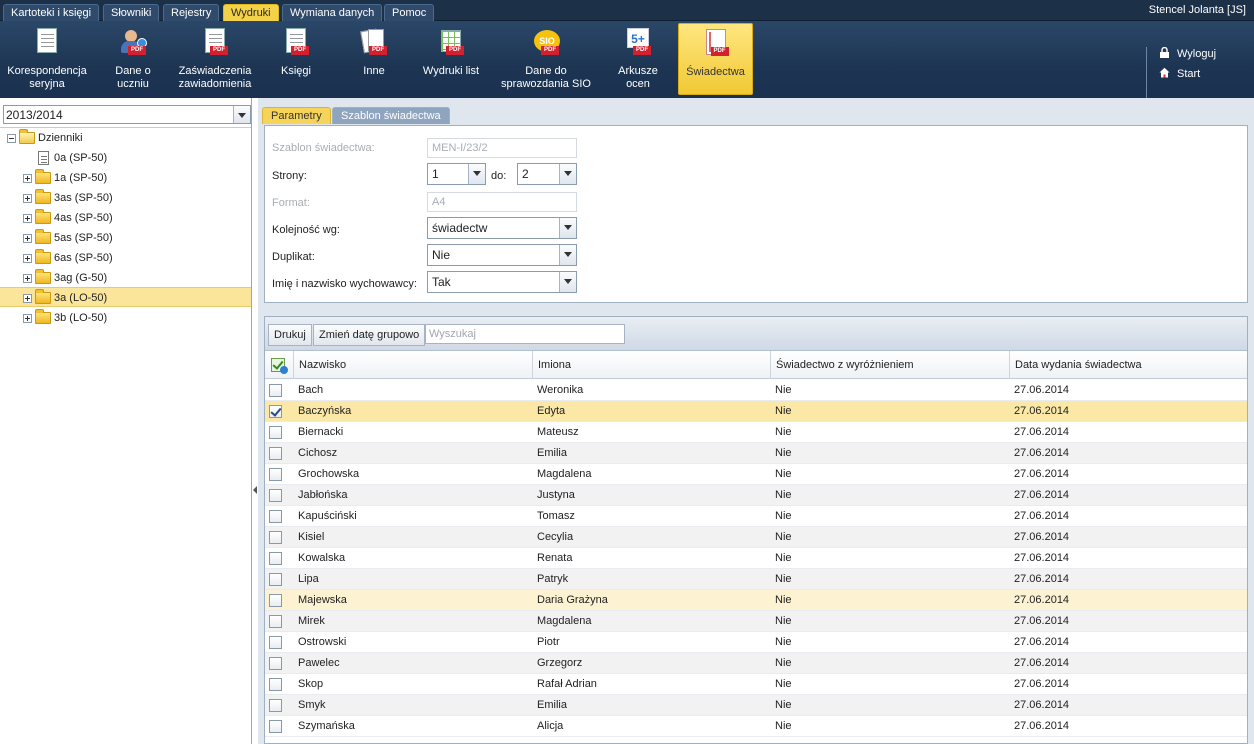 The image size is (1254, 744). What do you see at coordinates (451, 59) in the screenshot?
I see `wydruki-list-button: PDF Wydruki list` at bounding box center [451, 59].